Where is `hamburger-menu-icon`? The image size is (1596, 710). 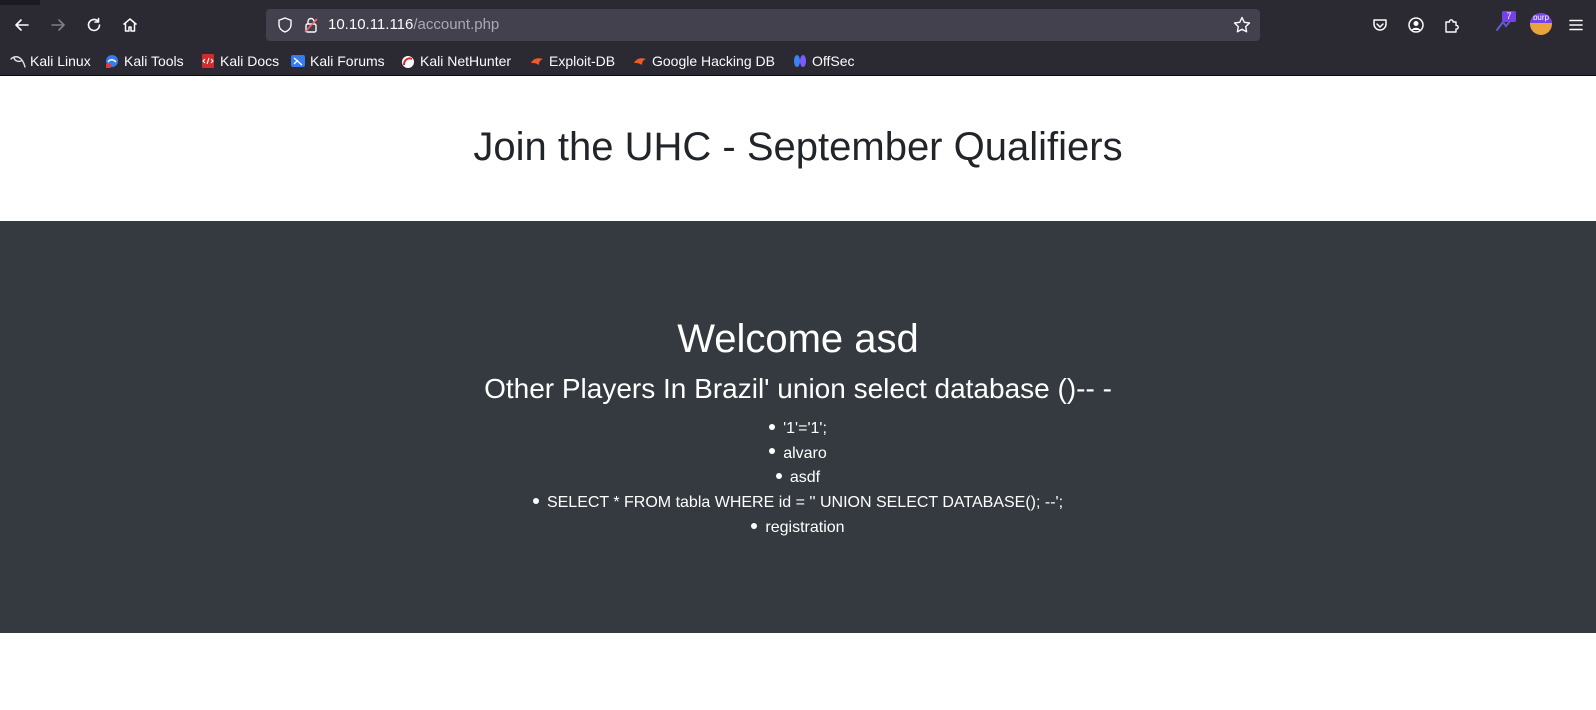
hamburger-menu-icon is located at coordinates (1576, 25).